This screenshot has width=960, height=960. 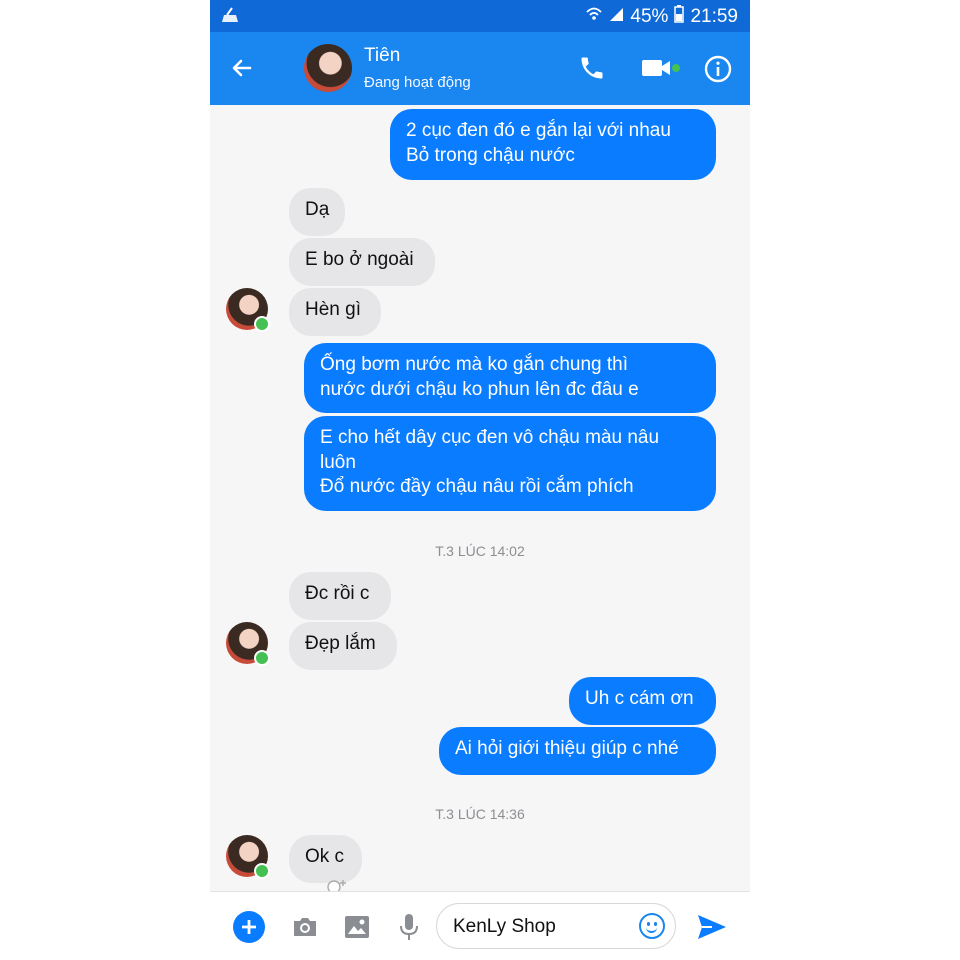 I want to click on wifi-icon, so click(x=594, y=17).